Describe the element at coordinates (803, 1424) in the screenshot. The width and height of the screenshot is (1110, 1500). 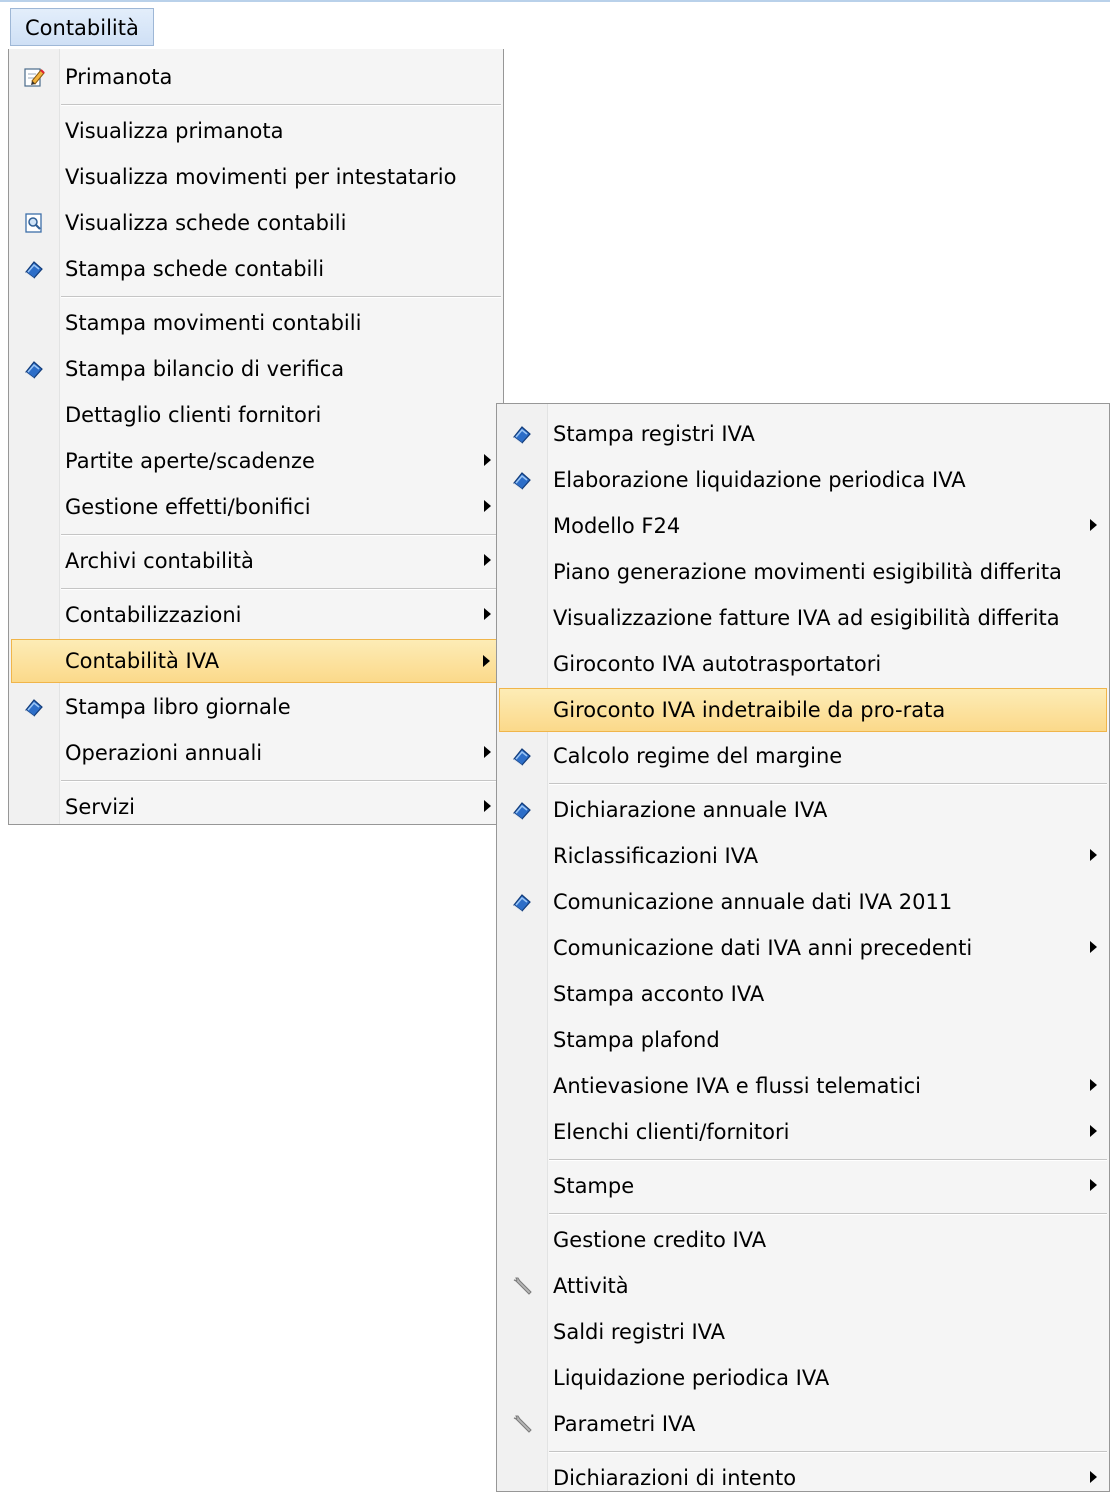
I see `menu-item: Parametri IVA` at that location.